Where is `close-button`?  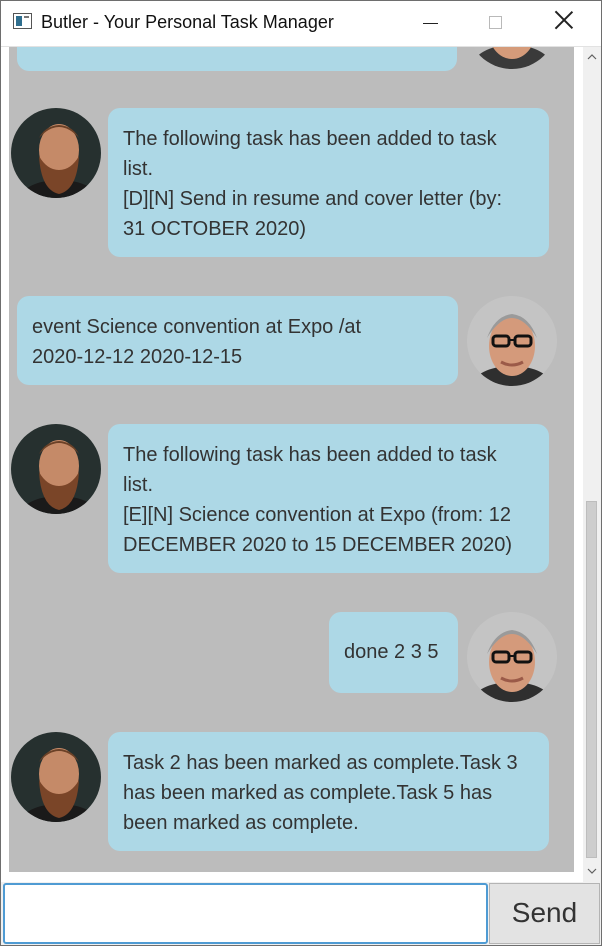
close-button is located at coordinates (564, 23).